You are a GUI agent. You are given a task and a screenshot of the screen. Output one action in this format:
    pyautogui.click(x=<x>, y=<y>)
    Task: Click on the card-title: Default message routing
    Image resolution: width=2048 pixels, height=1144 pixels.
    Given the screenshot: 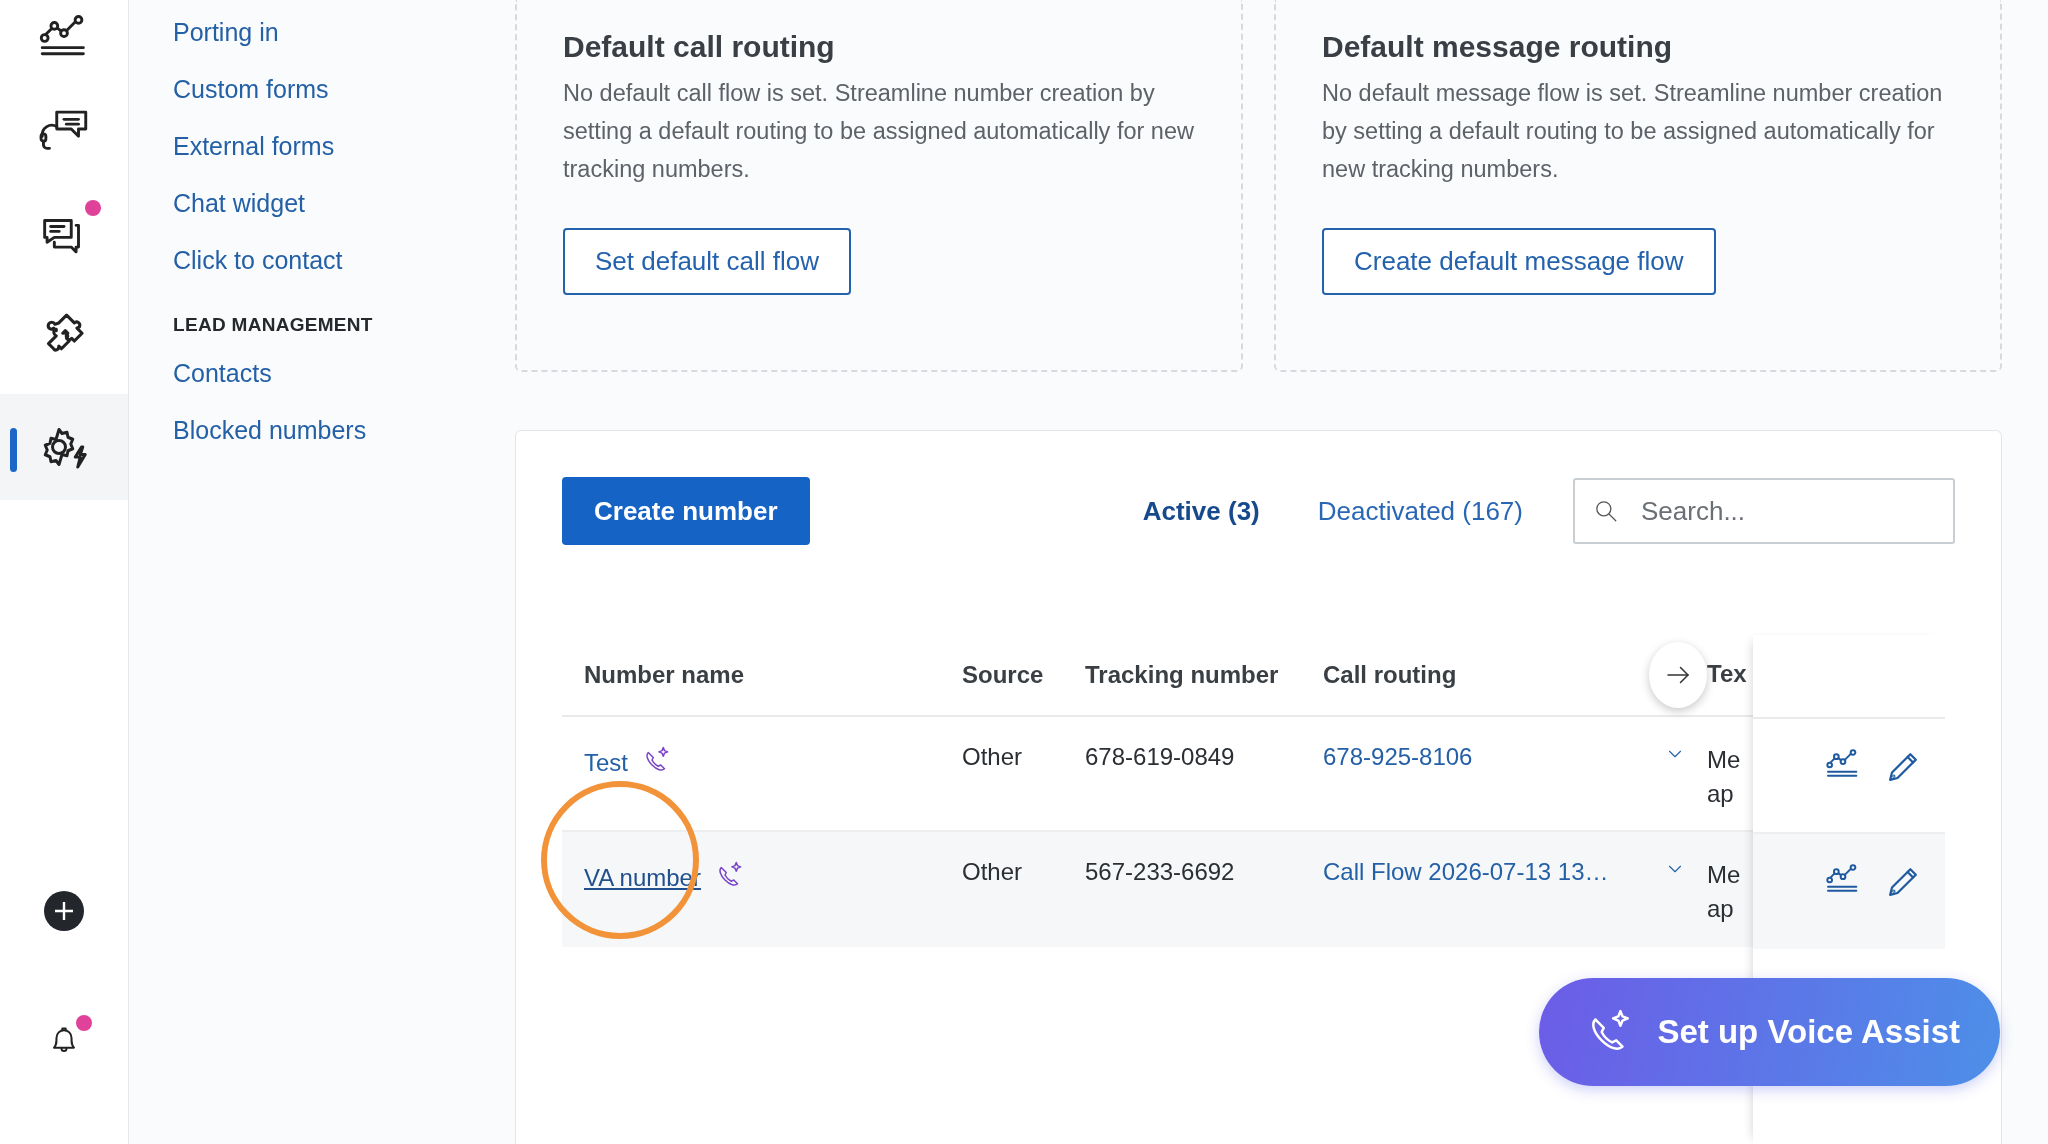 What is the action you would take?
    pyautogui.click(x=1498, y=47)
    